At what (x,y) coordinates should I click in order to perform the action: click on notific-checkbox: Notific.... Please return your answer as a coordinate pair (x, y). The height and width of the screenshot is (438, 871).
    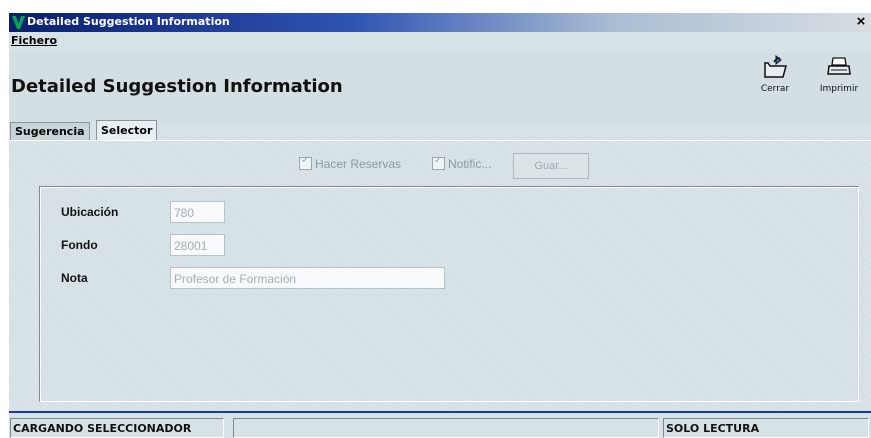
    Looking at the image, I should click on (462, 163).